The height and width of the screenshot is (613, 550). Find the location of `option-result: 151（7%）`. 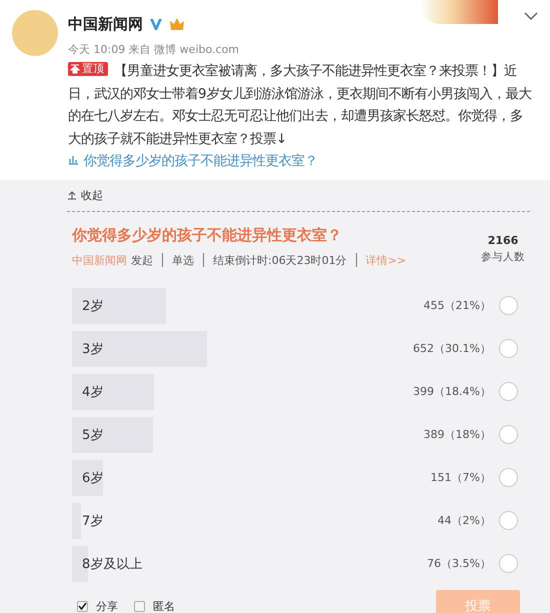

option-result: 151（7%） is located at coordinates (460, 477).